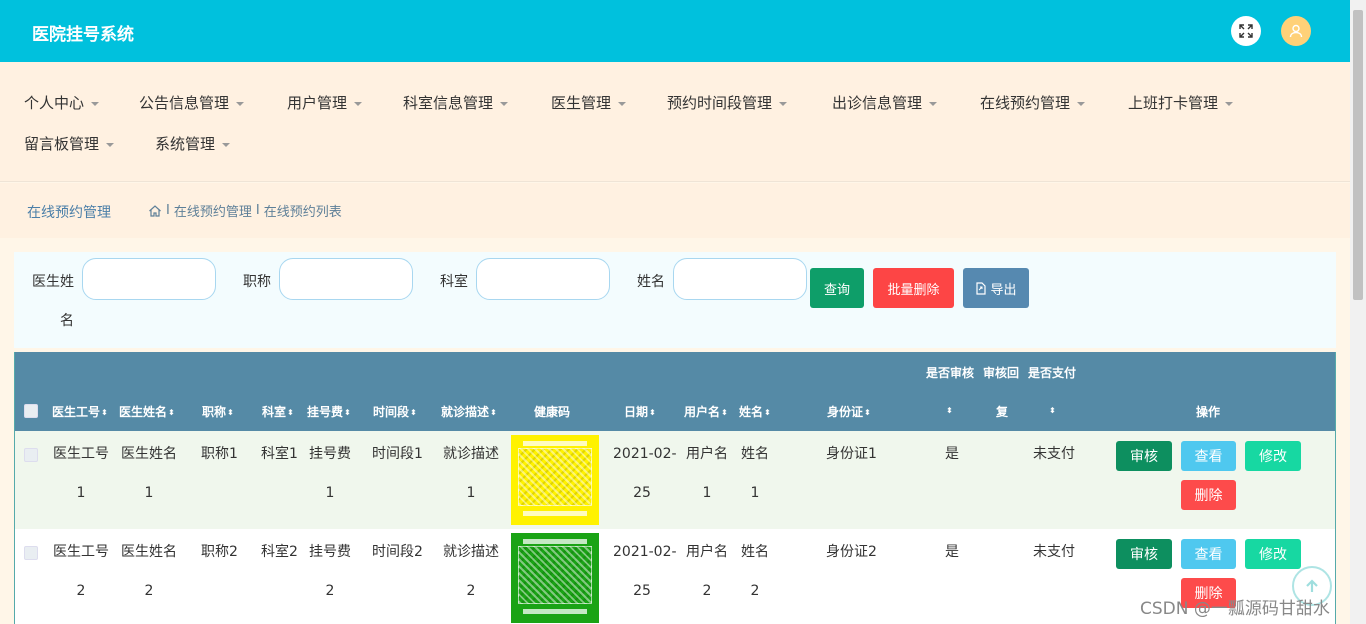 Image resolution: width=1366 pixels, height=624 pixels. What do you see at coordinates (213, 210) in the screenshot?
I see `breadcrumb-item: 在线预约管理` at bounding box center [213, 210].